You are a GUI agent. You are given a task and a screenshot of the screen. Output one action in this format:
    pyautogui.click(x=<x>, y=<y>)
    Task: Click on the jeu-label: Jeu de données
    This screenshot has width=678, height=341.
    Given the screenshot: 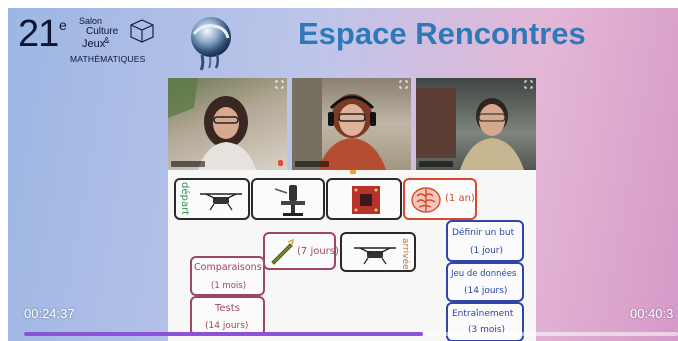 What is the action you would take?
    pyautogui.click(x=484, y=274)
    